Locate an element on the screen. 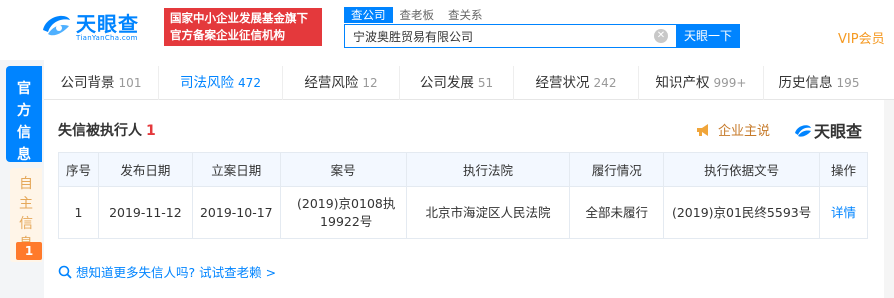 This screenshot has width=894, height=298. search-tab-company: 查公司 is located at coordinates (368, 15).